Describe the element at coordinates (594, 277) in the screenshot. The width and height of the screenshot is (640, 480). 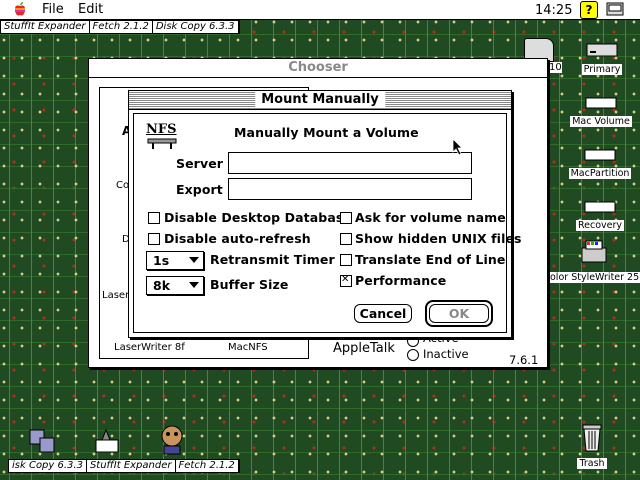
I see `printer-stylewriter-label: olor StyleWriter 25` at that location.